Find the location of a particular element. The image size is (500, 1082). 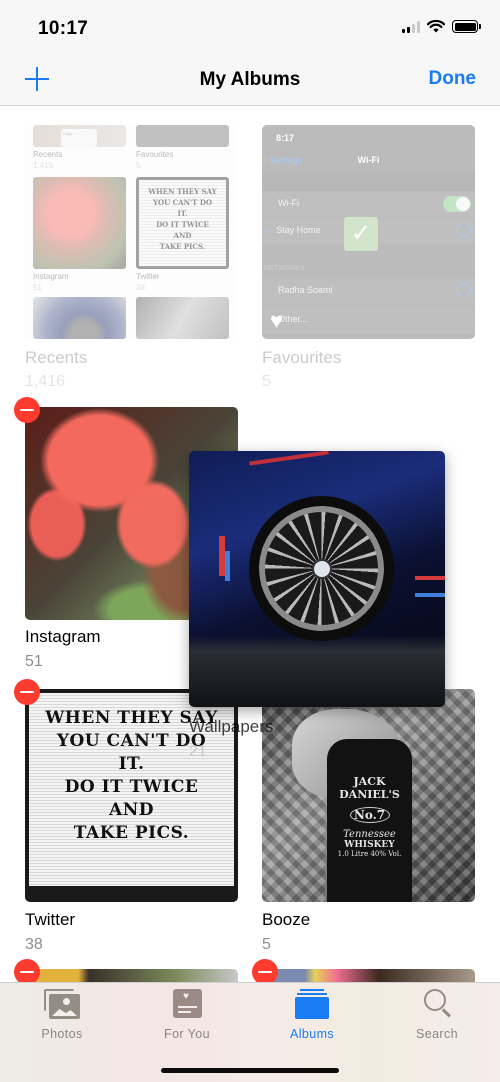

album-name: Favourites is located at coordinates (302, 357).